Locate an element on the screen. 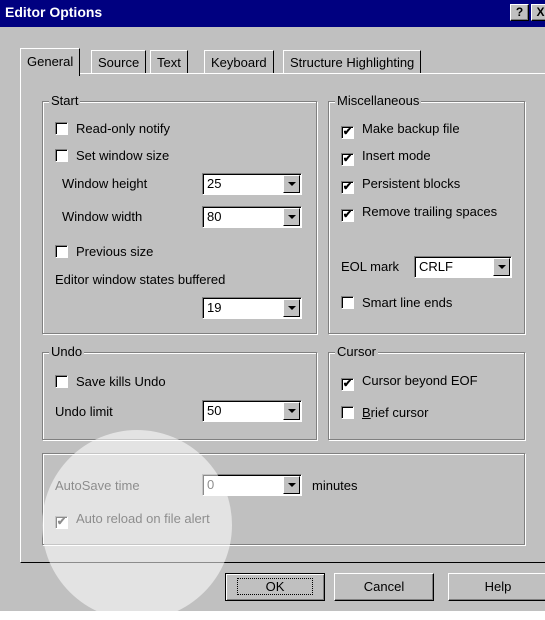  previous-size-checkbox: Previous size is located at coordinates (104, 251).